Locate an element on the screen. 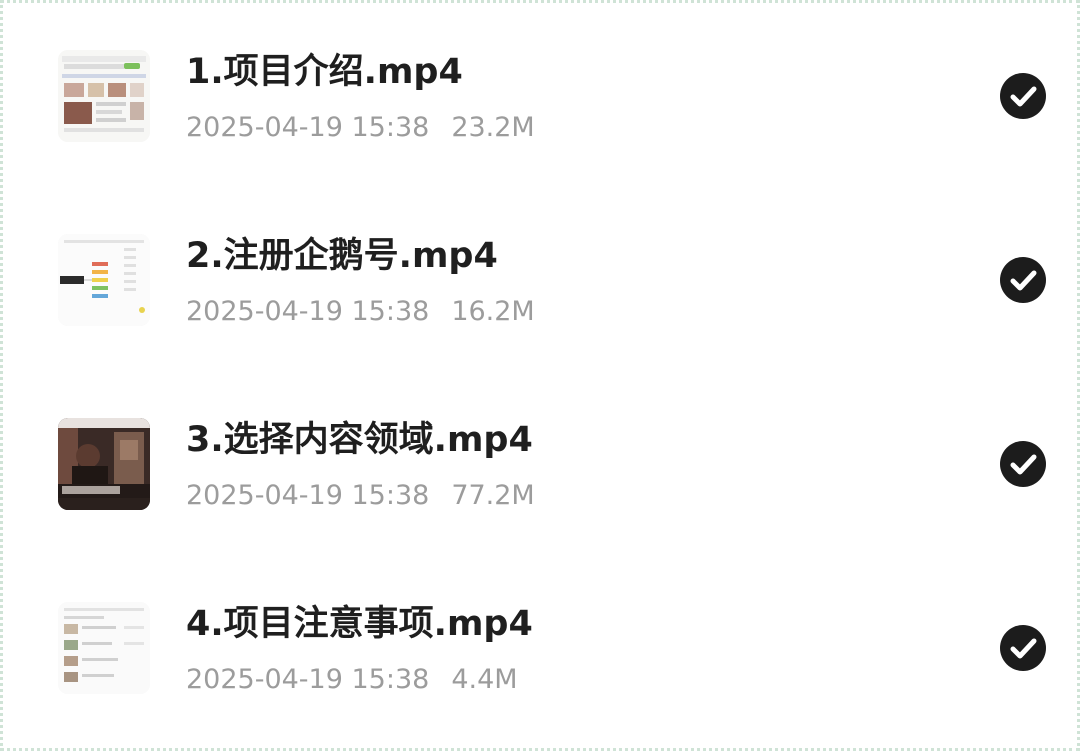  file-meta: 2025-04-19 15:38 77.2M is located at coordinates (360, 496).